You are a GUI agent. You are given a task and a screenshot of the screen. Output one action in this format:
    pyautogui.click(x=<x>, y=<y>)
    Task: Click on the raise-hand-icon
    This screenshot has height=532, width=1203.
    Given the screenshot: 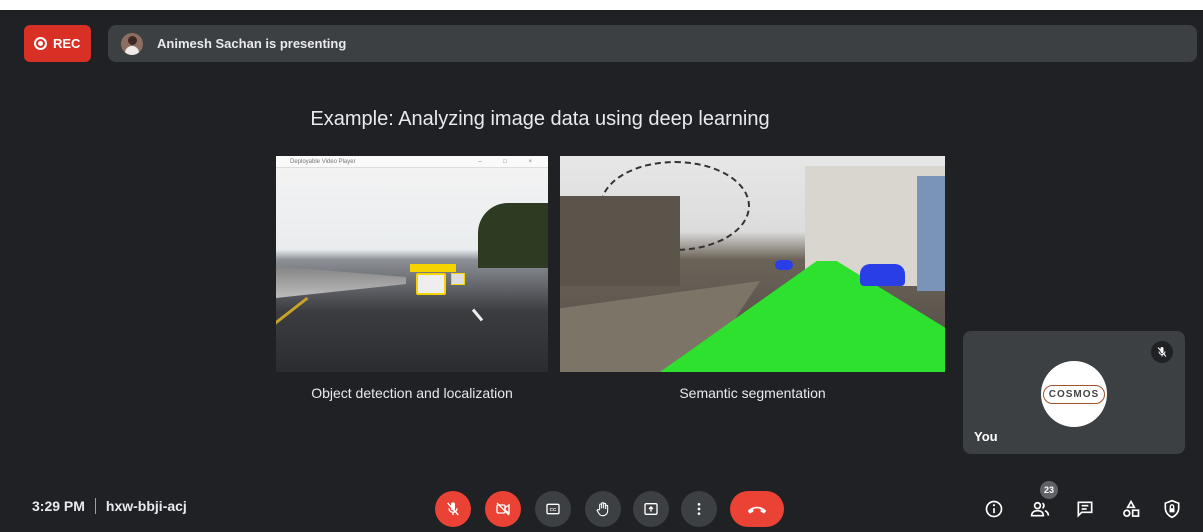 What is the action you would take?
    pyautogui.click(x=602, y=509)
    